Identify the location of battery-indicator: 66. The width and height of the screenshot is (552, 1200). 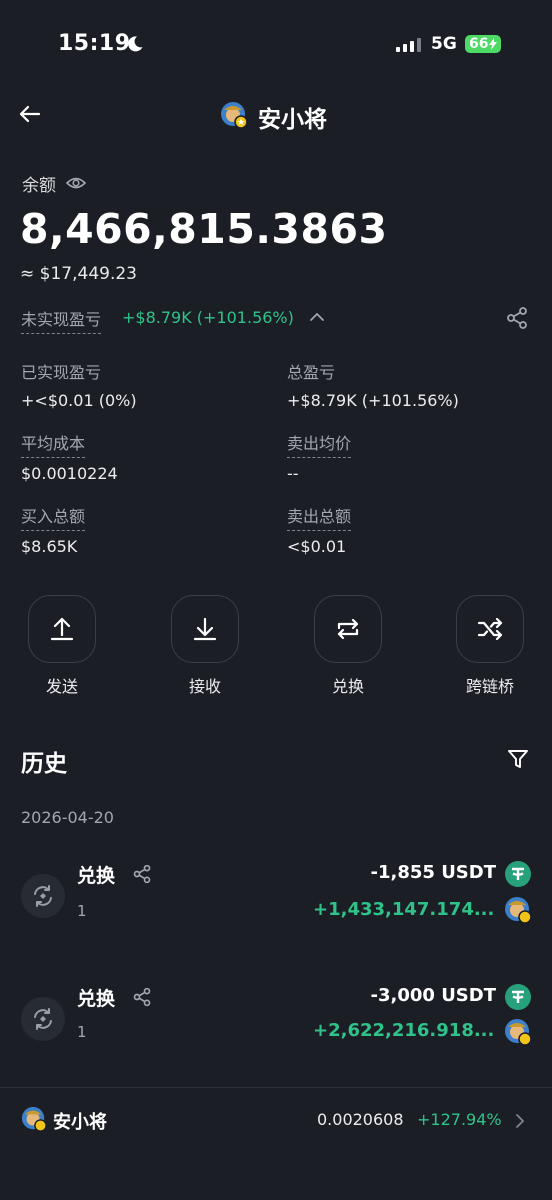
(483, 44).